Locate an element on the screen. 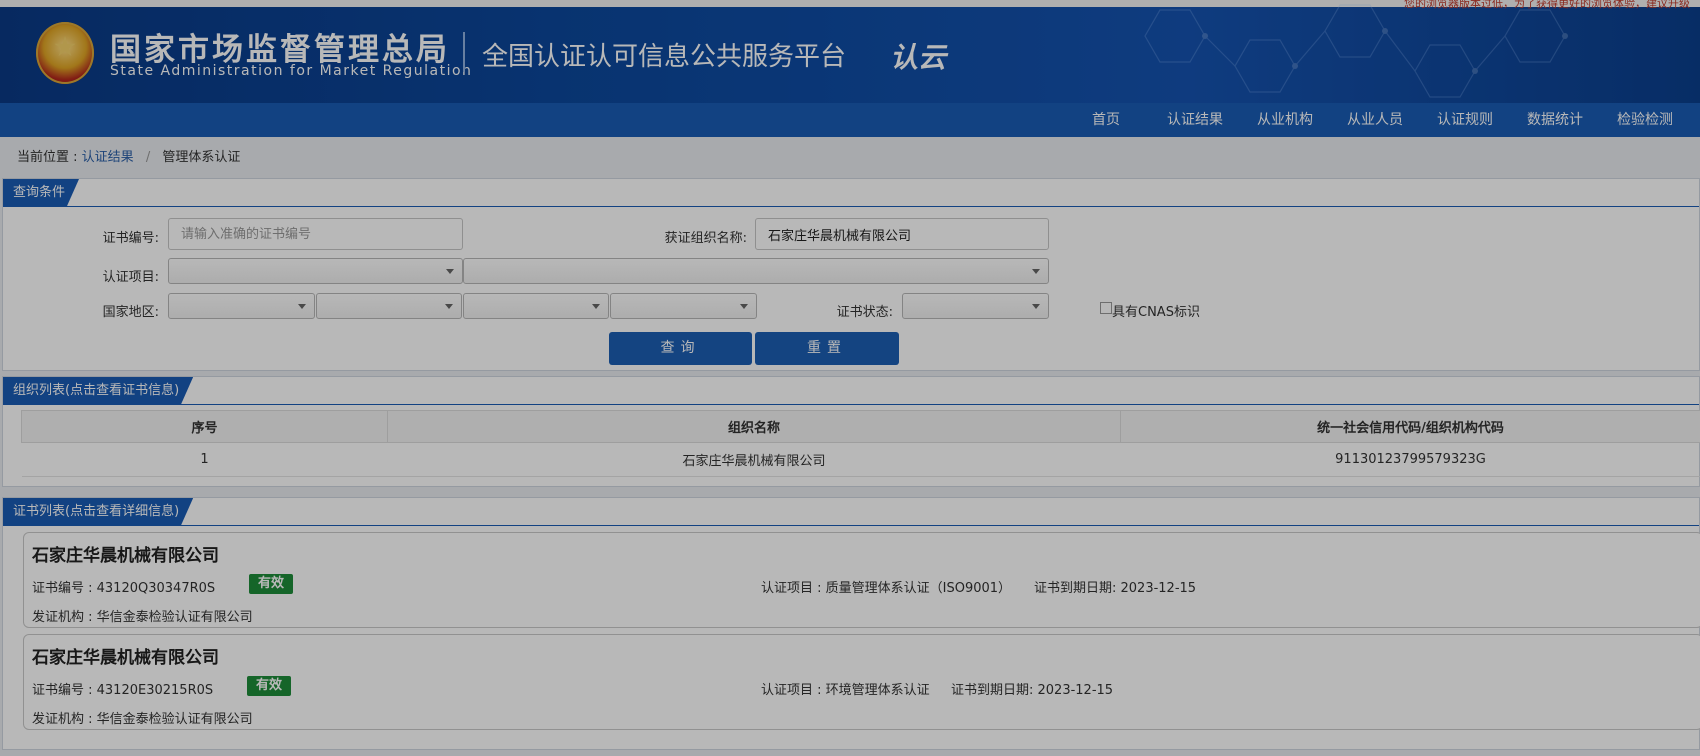 The height and width of the screenshot is (756, 1700). cert-no-input is located at coordinates (315, 234).